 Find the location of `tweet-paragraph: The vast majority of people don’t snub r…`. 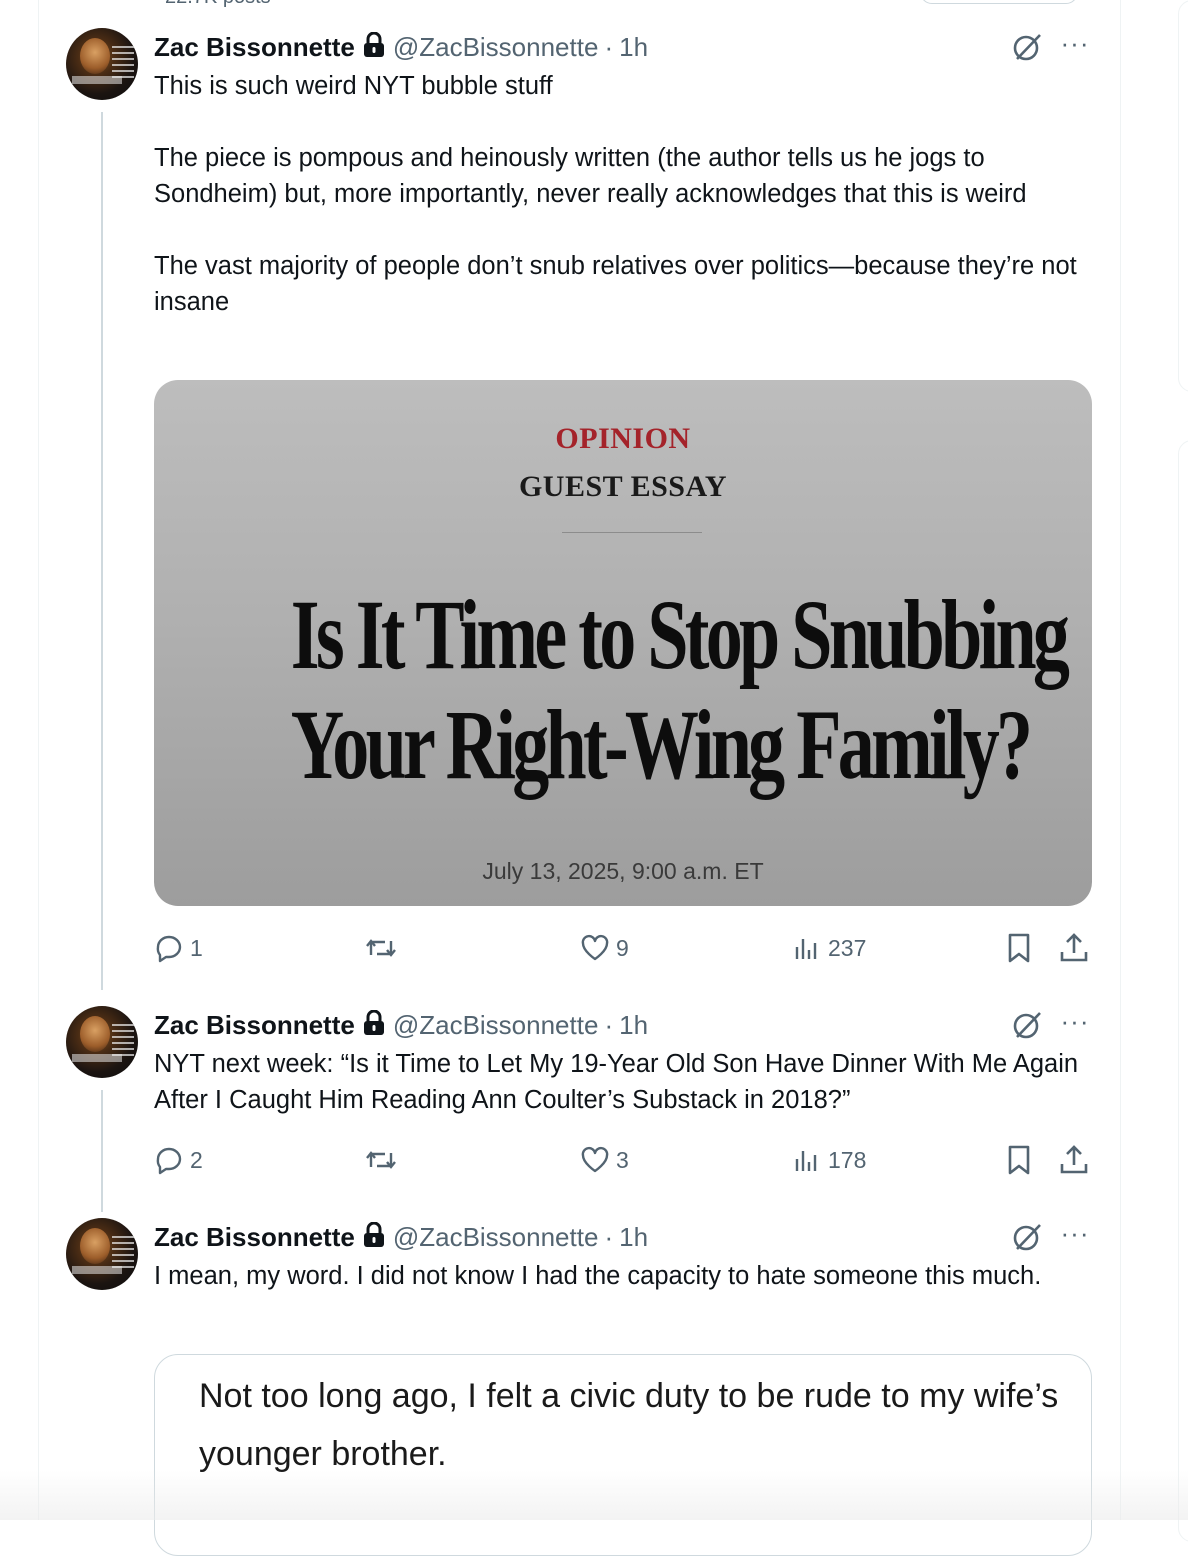

tweet-paragraph: The vast majority of people don’t snub r… is located at coordinates (615, 284).